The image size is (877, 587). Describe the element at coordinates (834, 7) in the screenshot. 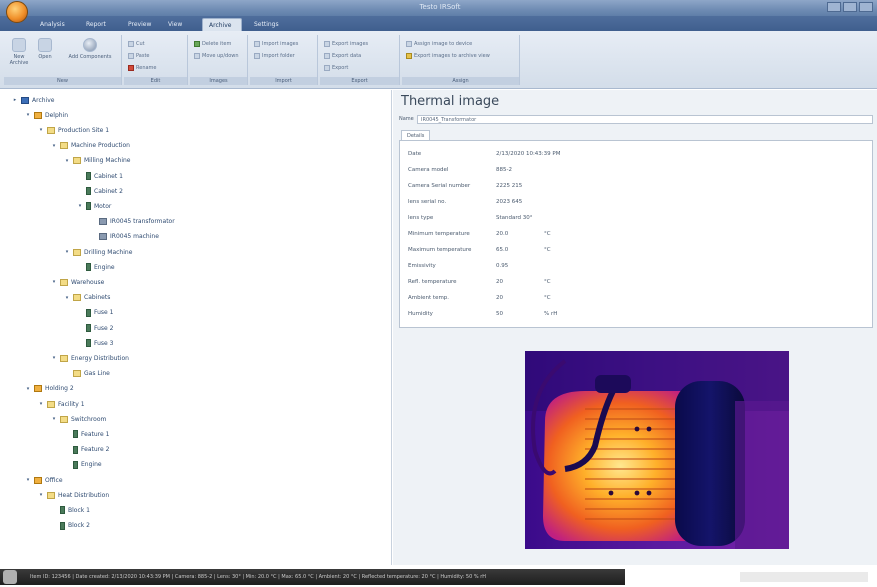

I see `minimize-button` at that location.